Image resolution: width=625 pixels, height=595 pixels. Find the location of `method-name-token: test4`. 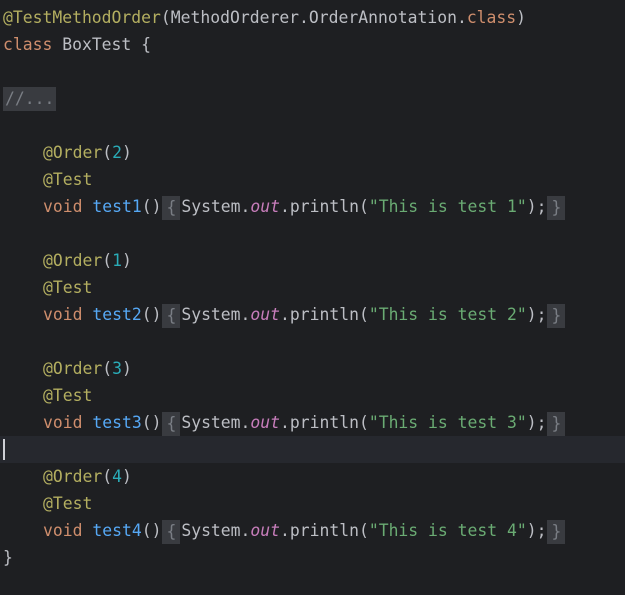

method-name-token: test4 is located at coordinates (117, 530).